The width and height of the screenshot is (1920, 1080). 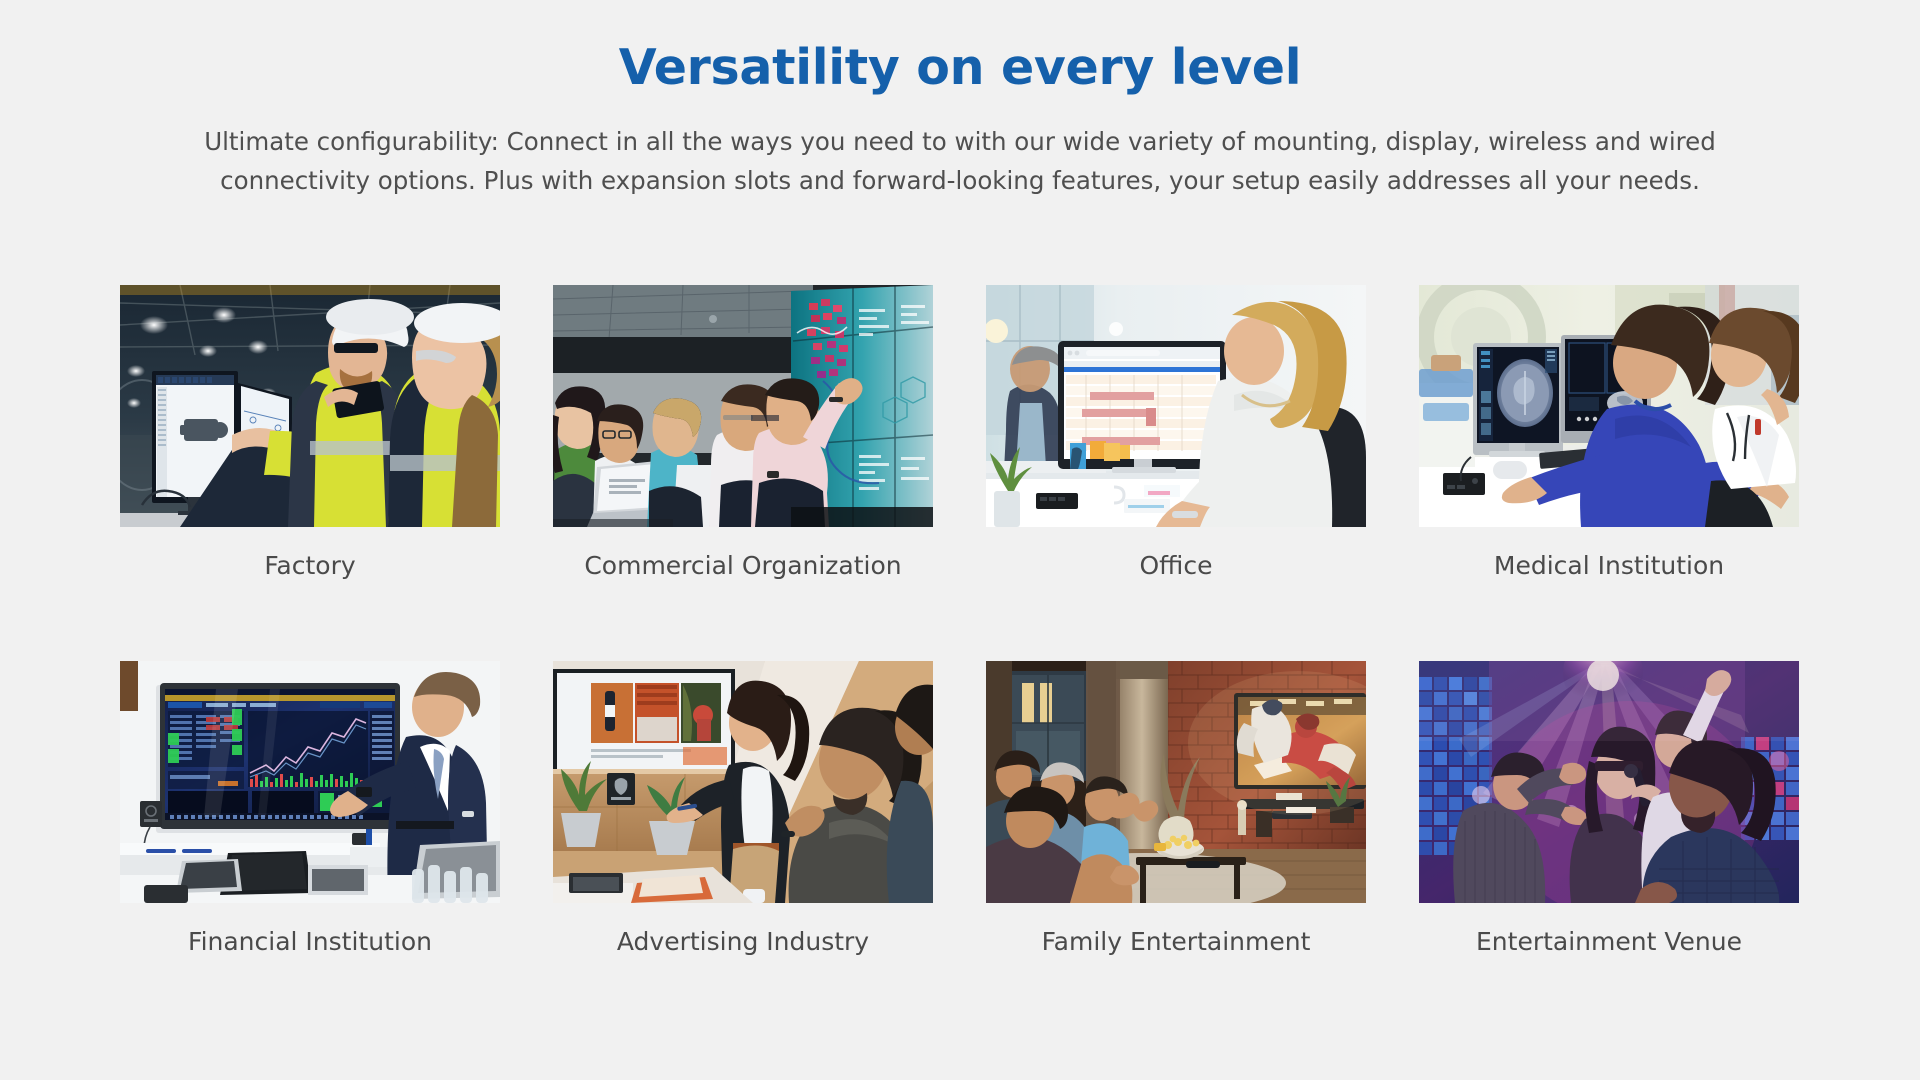 What do you see at coordinates (1609, 565) in the screenshot?
I see `use-case-caption: Medical Institution` at bounding box center [1609, 565].